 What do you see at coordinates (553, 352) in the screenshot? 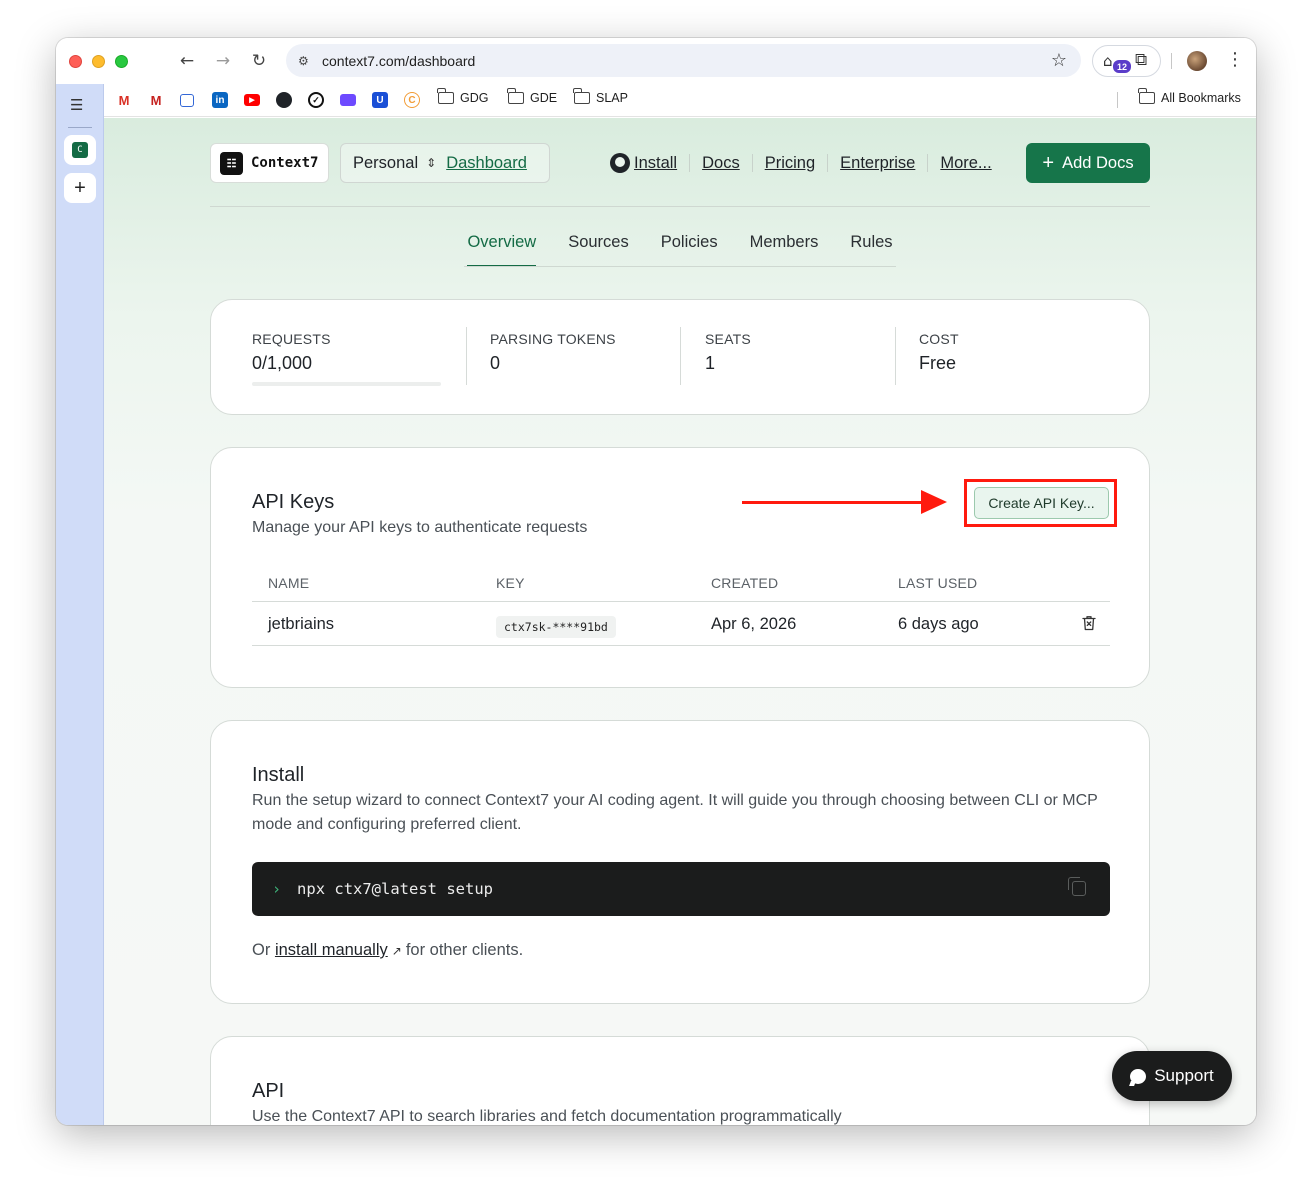
I see `stat-parsing-tokens: PARSING TOKENS 0` at bounding box center [553, 352].